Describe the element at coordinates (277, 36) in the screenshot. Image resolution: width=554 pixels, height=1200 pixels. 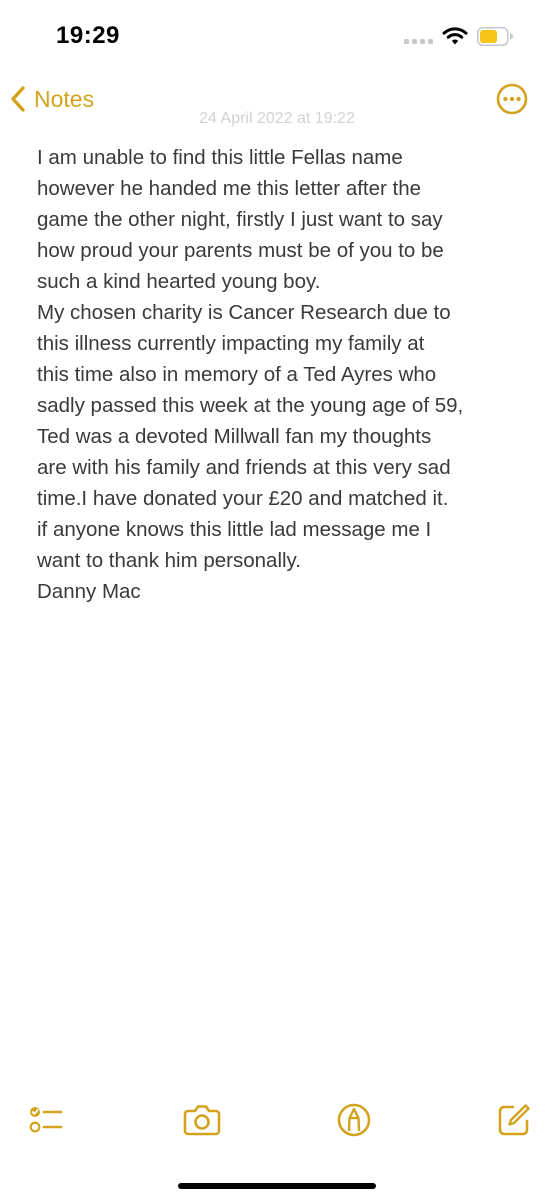
I see `status-bar: 19:29` at that location.